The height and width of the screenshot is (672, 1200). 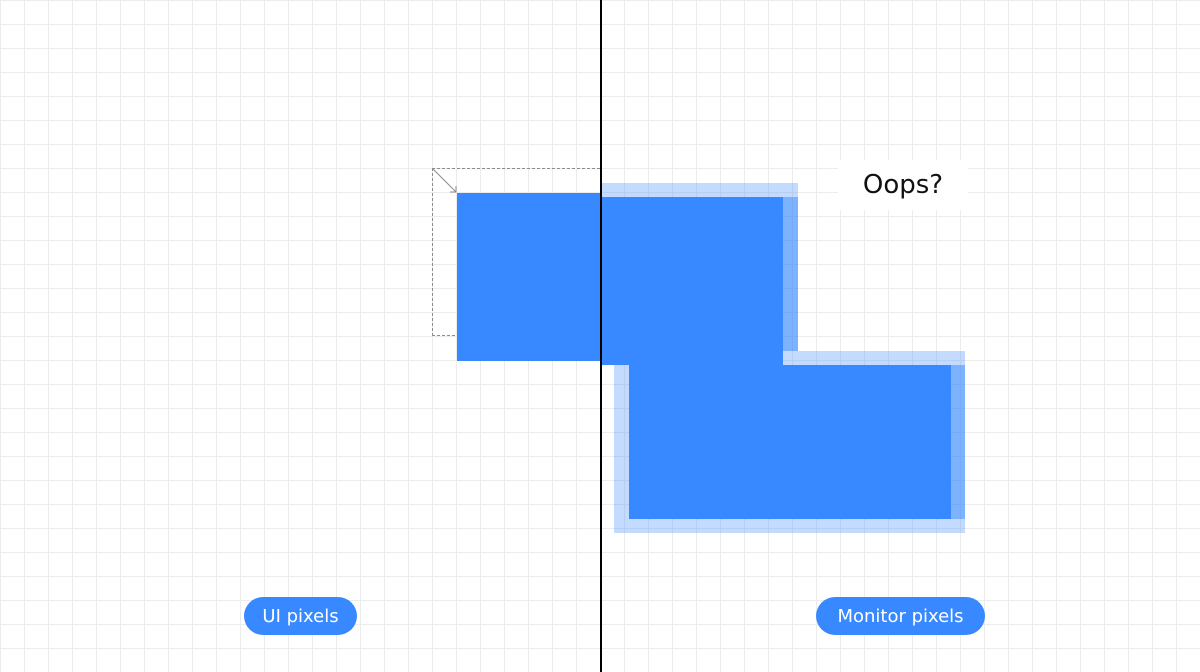 I want to click on ui-shape, so click(x=528, y=277).